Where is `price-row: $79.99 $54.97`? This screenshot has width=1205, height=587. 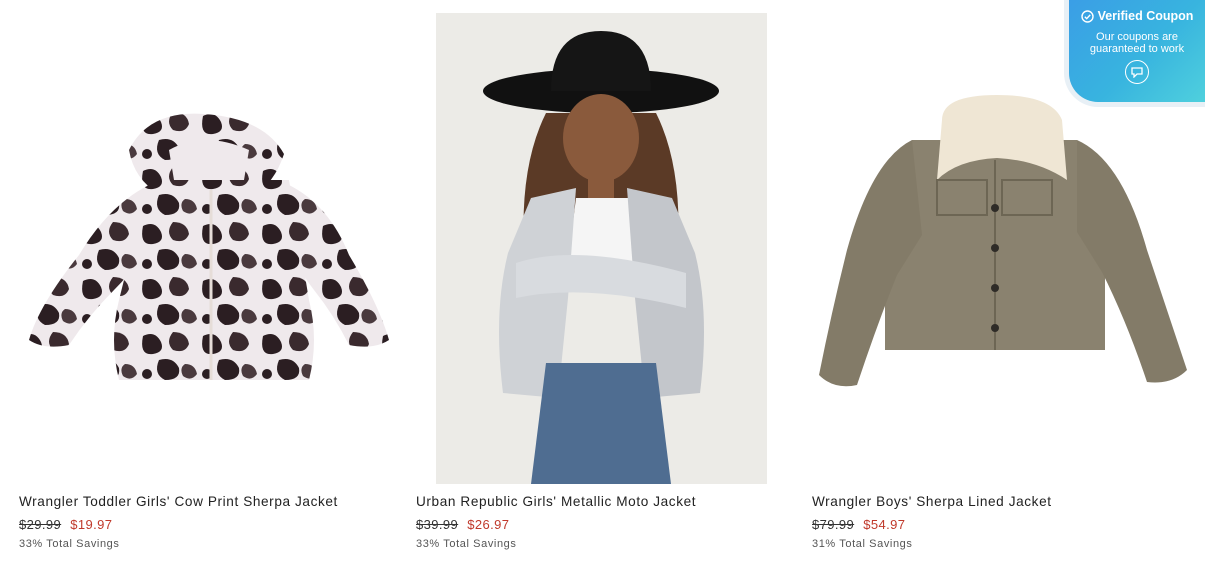 price-row: $79.99 $54.97 is located at coordinates (858, 524).